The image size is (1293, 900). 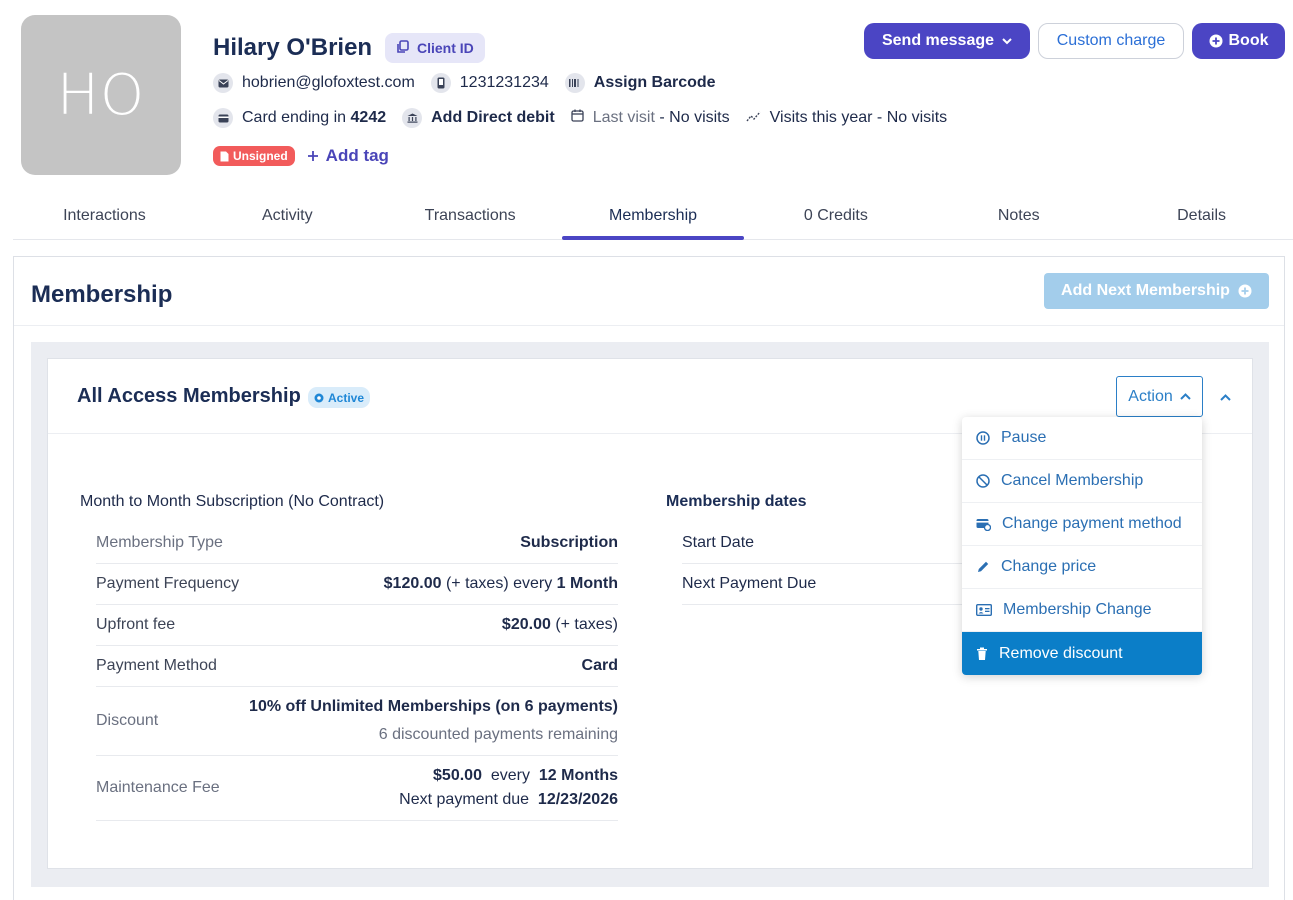 What do you see at coordinates (189, 396) in the screenshot?
I see `membership-name: All Access Membership` at bounding box center [189, 396].